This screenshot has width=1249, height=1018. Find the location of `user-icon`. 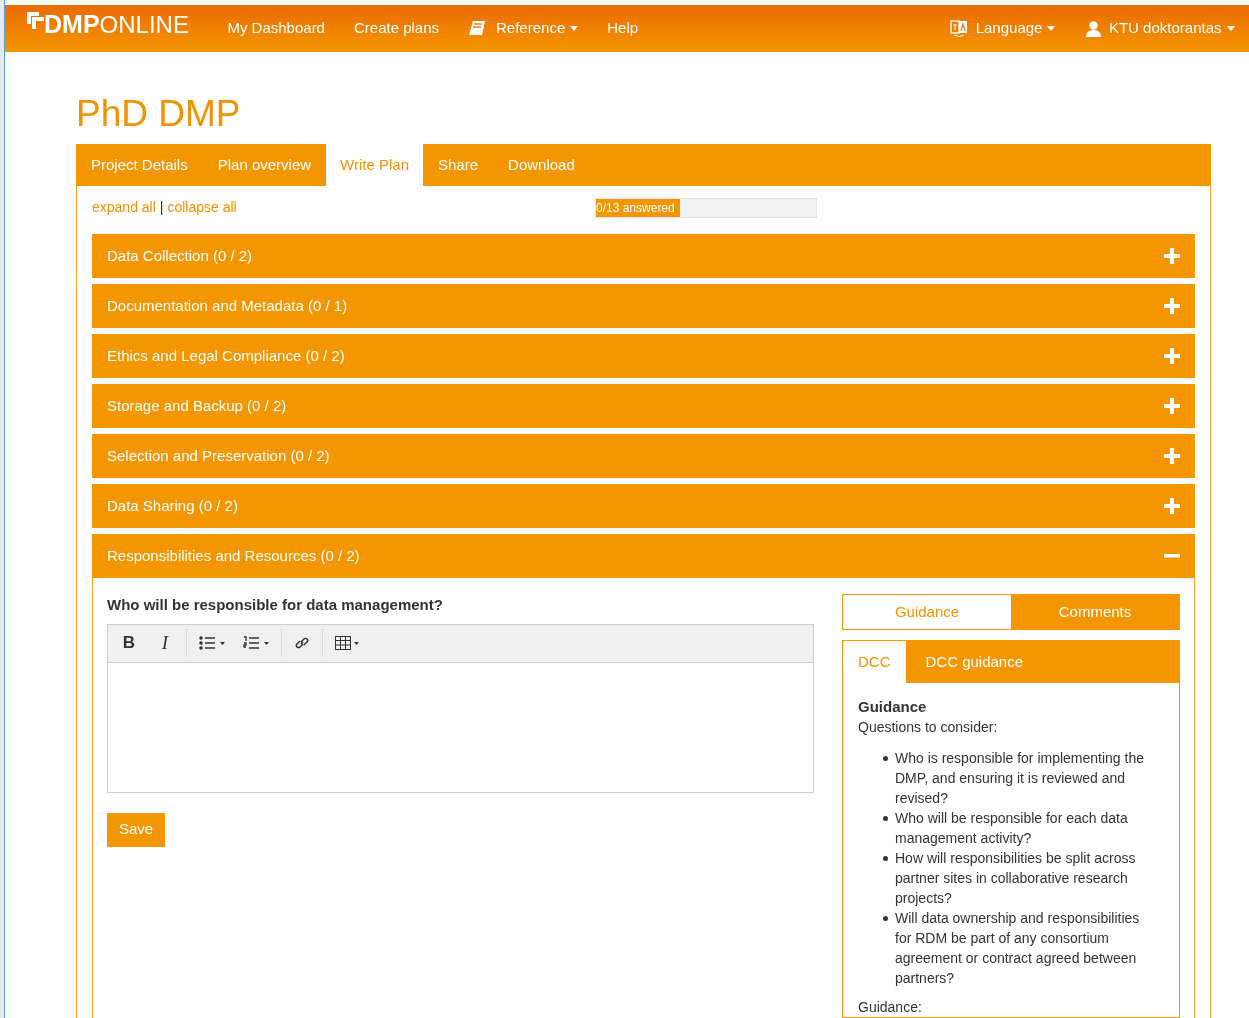

user-icon is located at coordinates (1093, 28).